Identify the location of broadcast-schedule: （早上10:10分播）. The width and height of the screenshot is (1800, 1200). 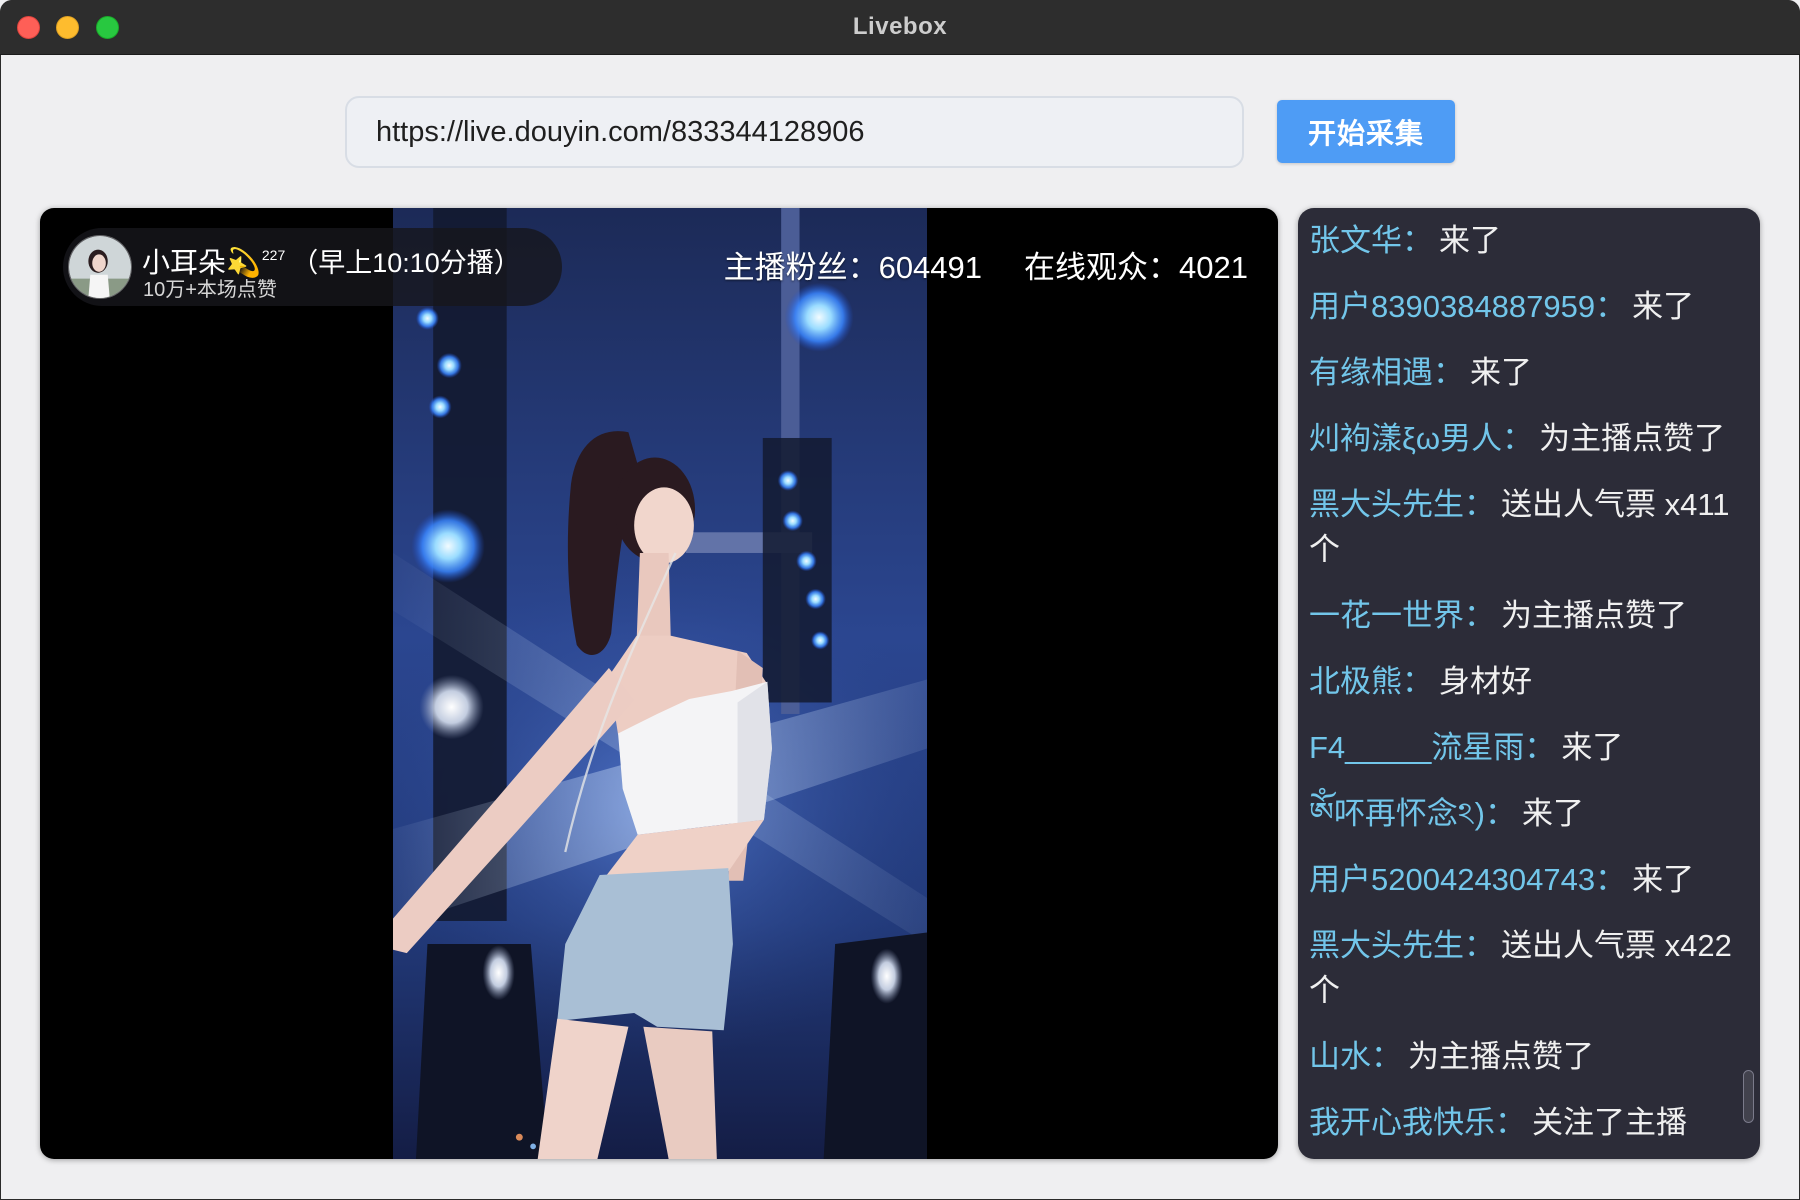
(406, 263).